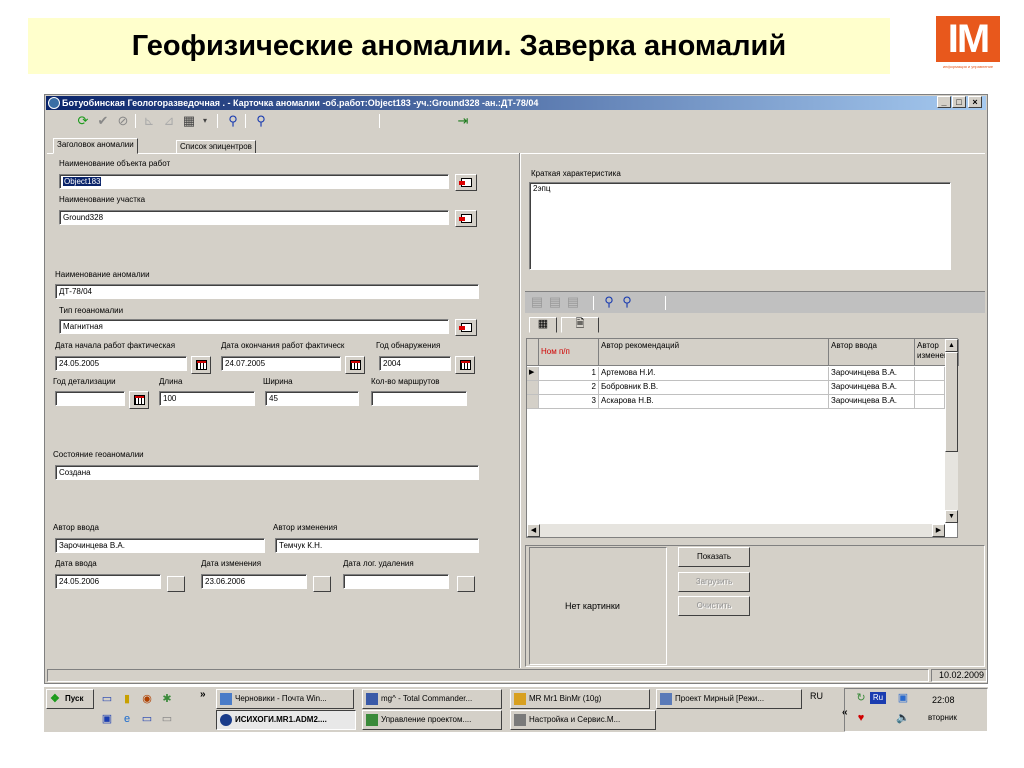 Image resolution: width=1024 pixels, height=768 pixels. Describe the element at coordinates (123, 121) in the screenshot. I see `cancel-icon: ⊘` at that location.